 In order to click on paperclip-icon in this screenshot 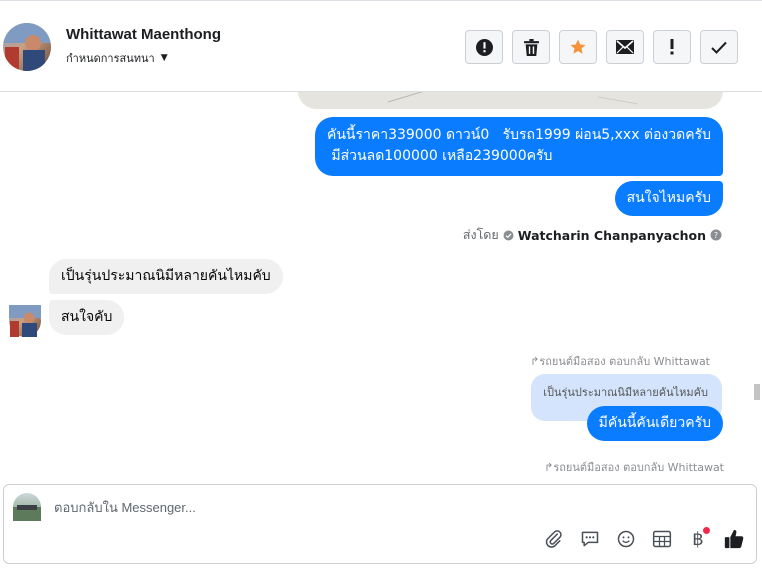, I will do `click(553, 539)`.